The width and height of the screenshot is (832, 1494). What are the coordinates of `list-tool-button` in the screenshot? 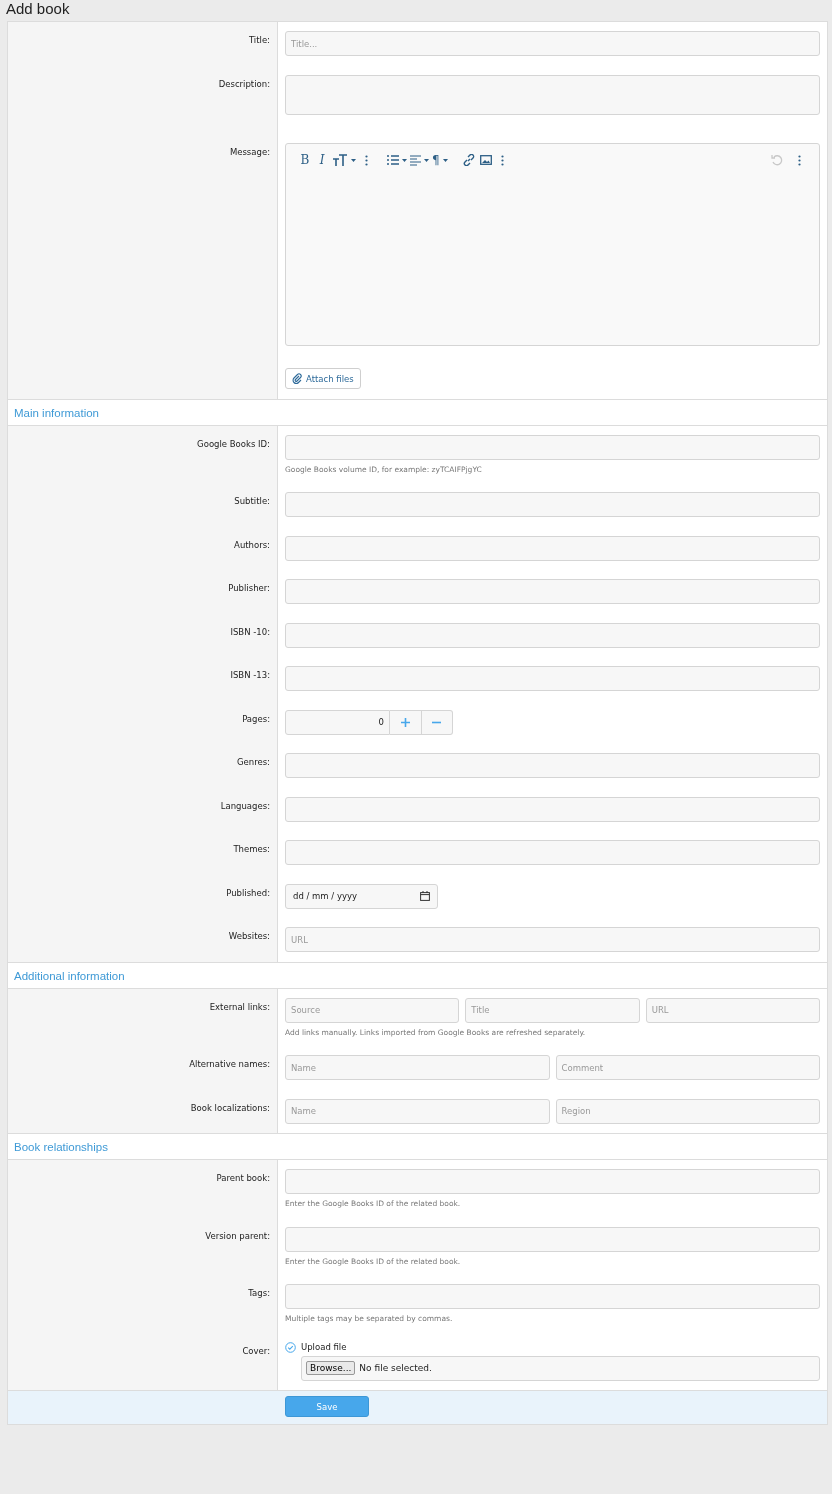 It's located at (397, 160).